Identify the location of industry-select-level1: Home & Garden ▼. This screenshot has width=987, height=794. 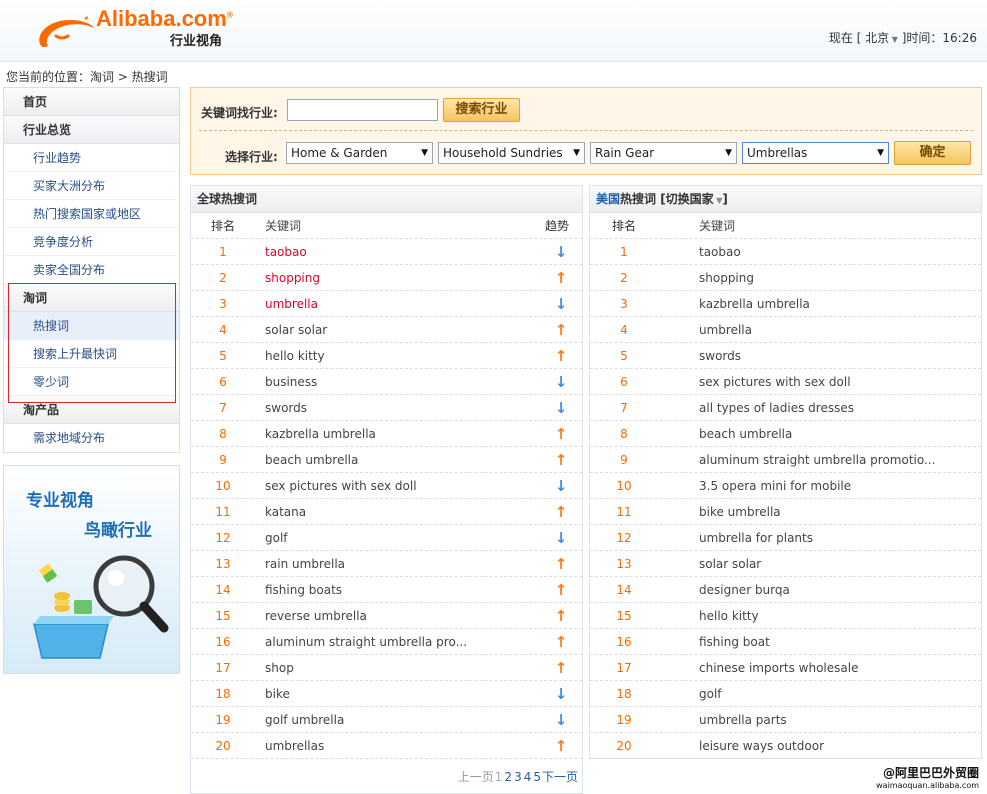
(359, 153).